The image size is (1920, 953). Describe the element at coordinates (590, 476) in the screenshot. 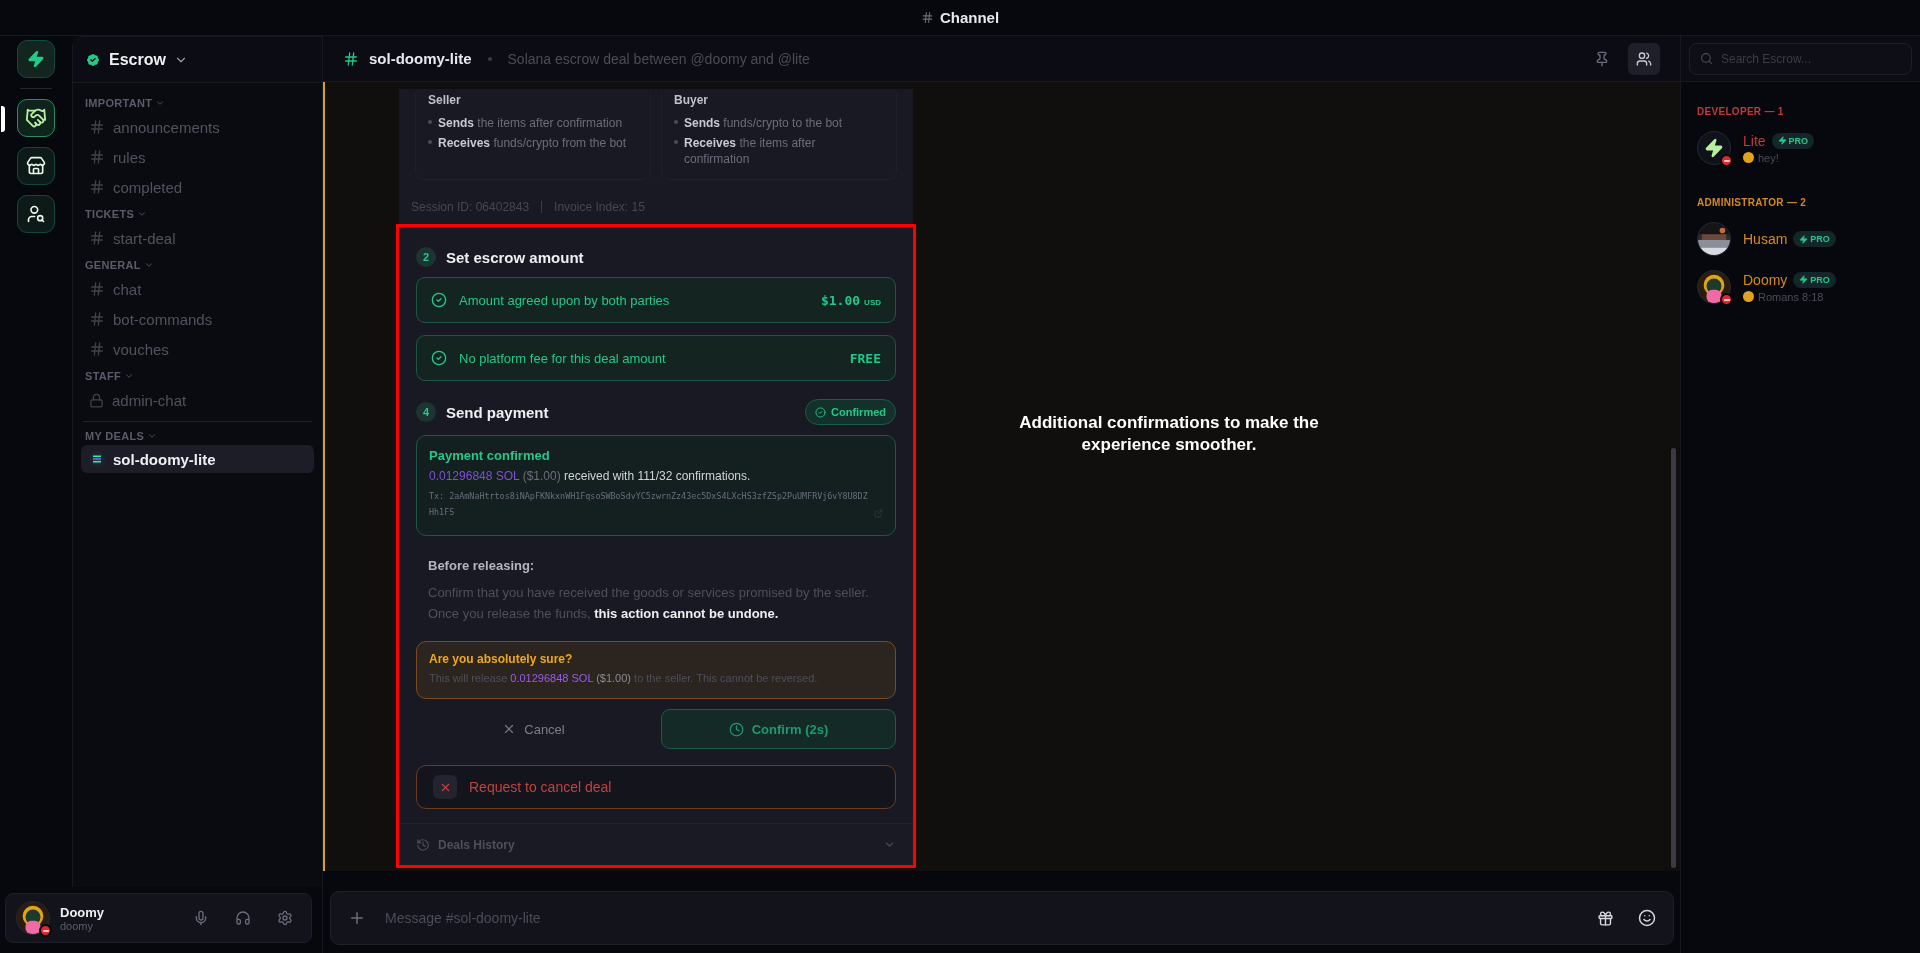

I see `payment-text: 0.01296848 SOL ($1.00) received with 111/32 confirmations.` at that location.